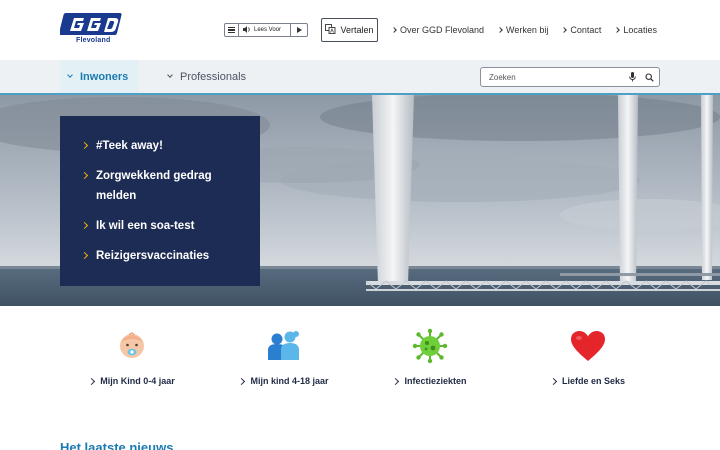 This screenshot has height=450, width=720. I want to click on read-aloud-label: Lees Voor, so click(268, 30).